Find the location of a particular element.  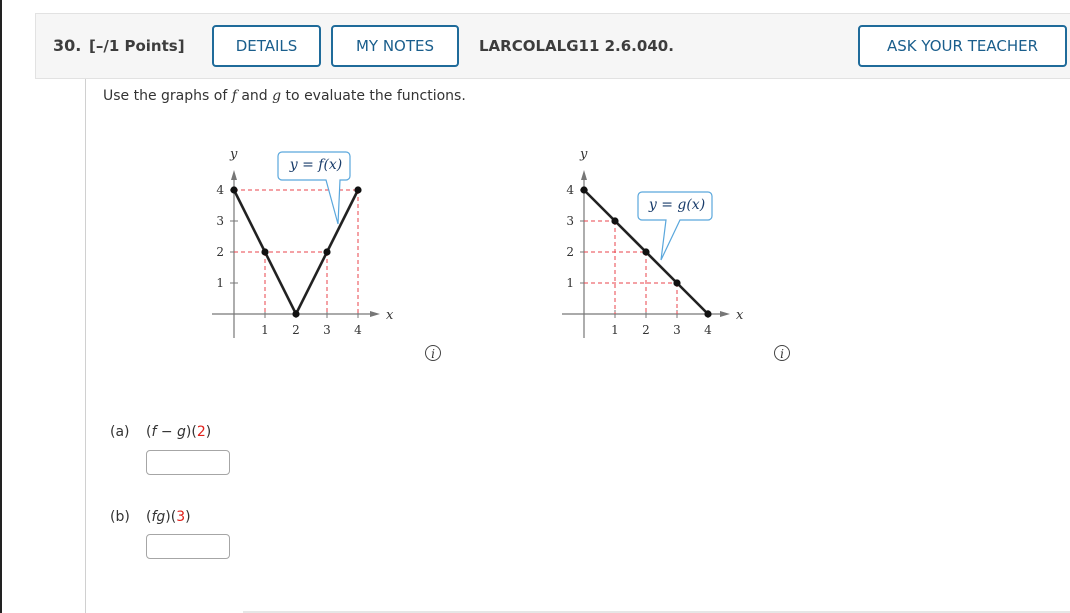

function-line is located at coordinates (296, 253).